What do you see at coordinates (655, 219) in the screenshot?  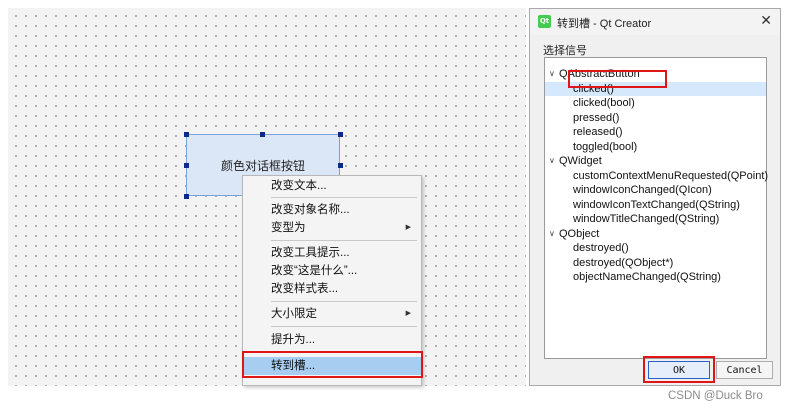 I see `tree-signal-window-title-changed: windowTitleChanged(QString)` at bounding box center [655, 219].